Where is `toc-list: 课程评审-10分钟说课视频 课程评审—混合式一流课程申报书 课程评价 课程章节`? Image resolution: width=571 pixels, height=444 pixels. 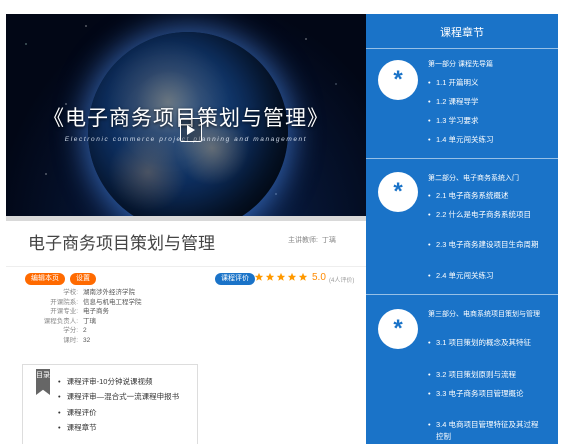 toc-list: 课程评审-10分钟说课视频 课程评审—混合式一流课程申报书 课程评价 课程章节 is located at coordinates (119, 404).